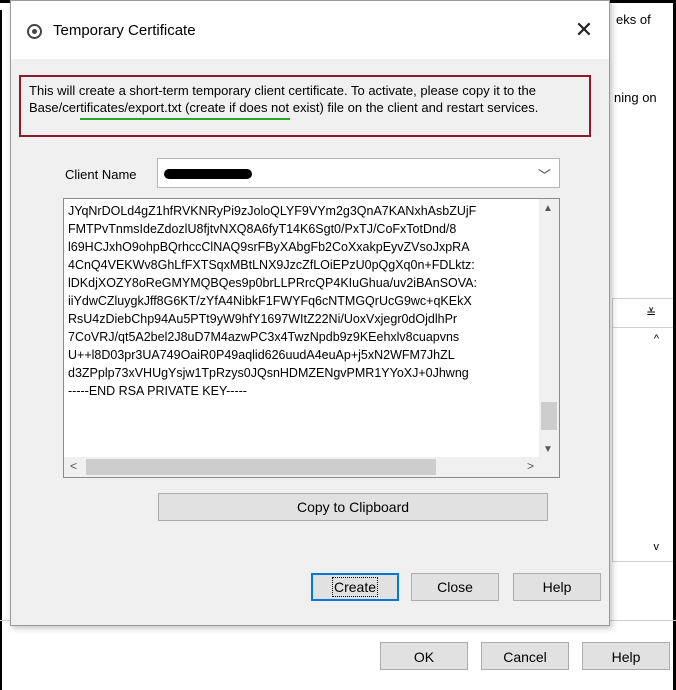  I want to click on scroll-left-icon: <, so click(73, 466).